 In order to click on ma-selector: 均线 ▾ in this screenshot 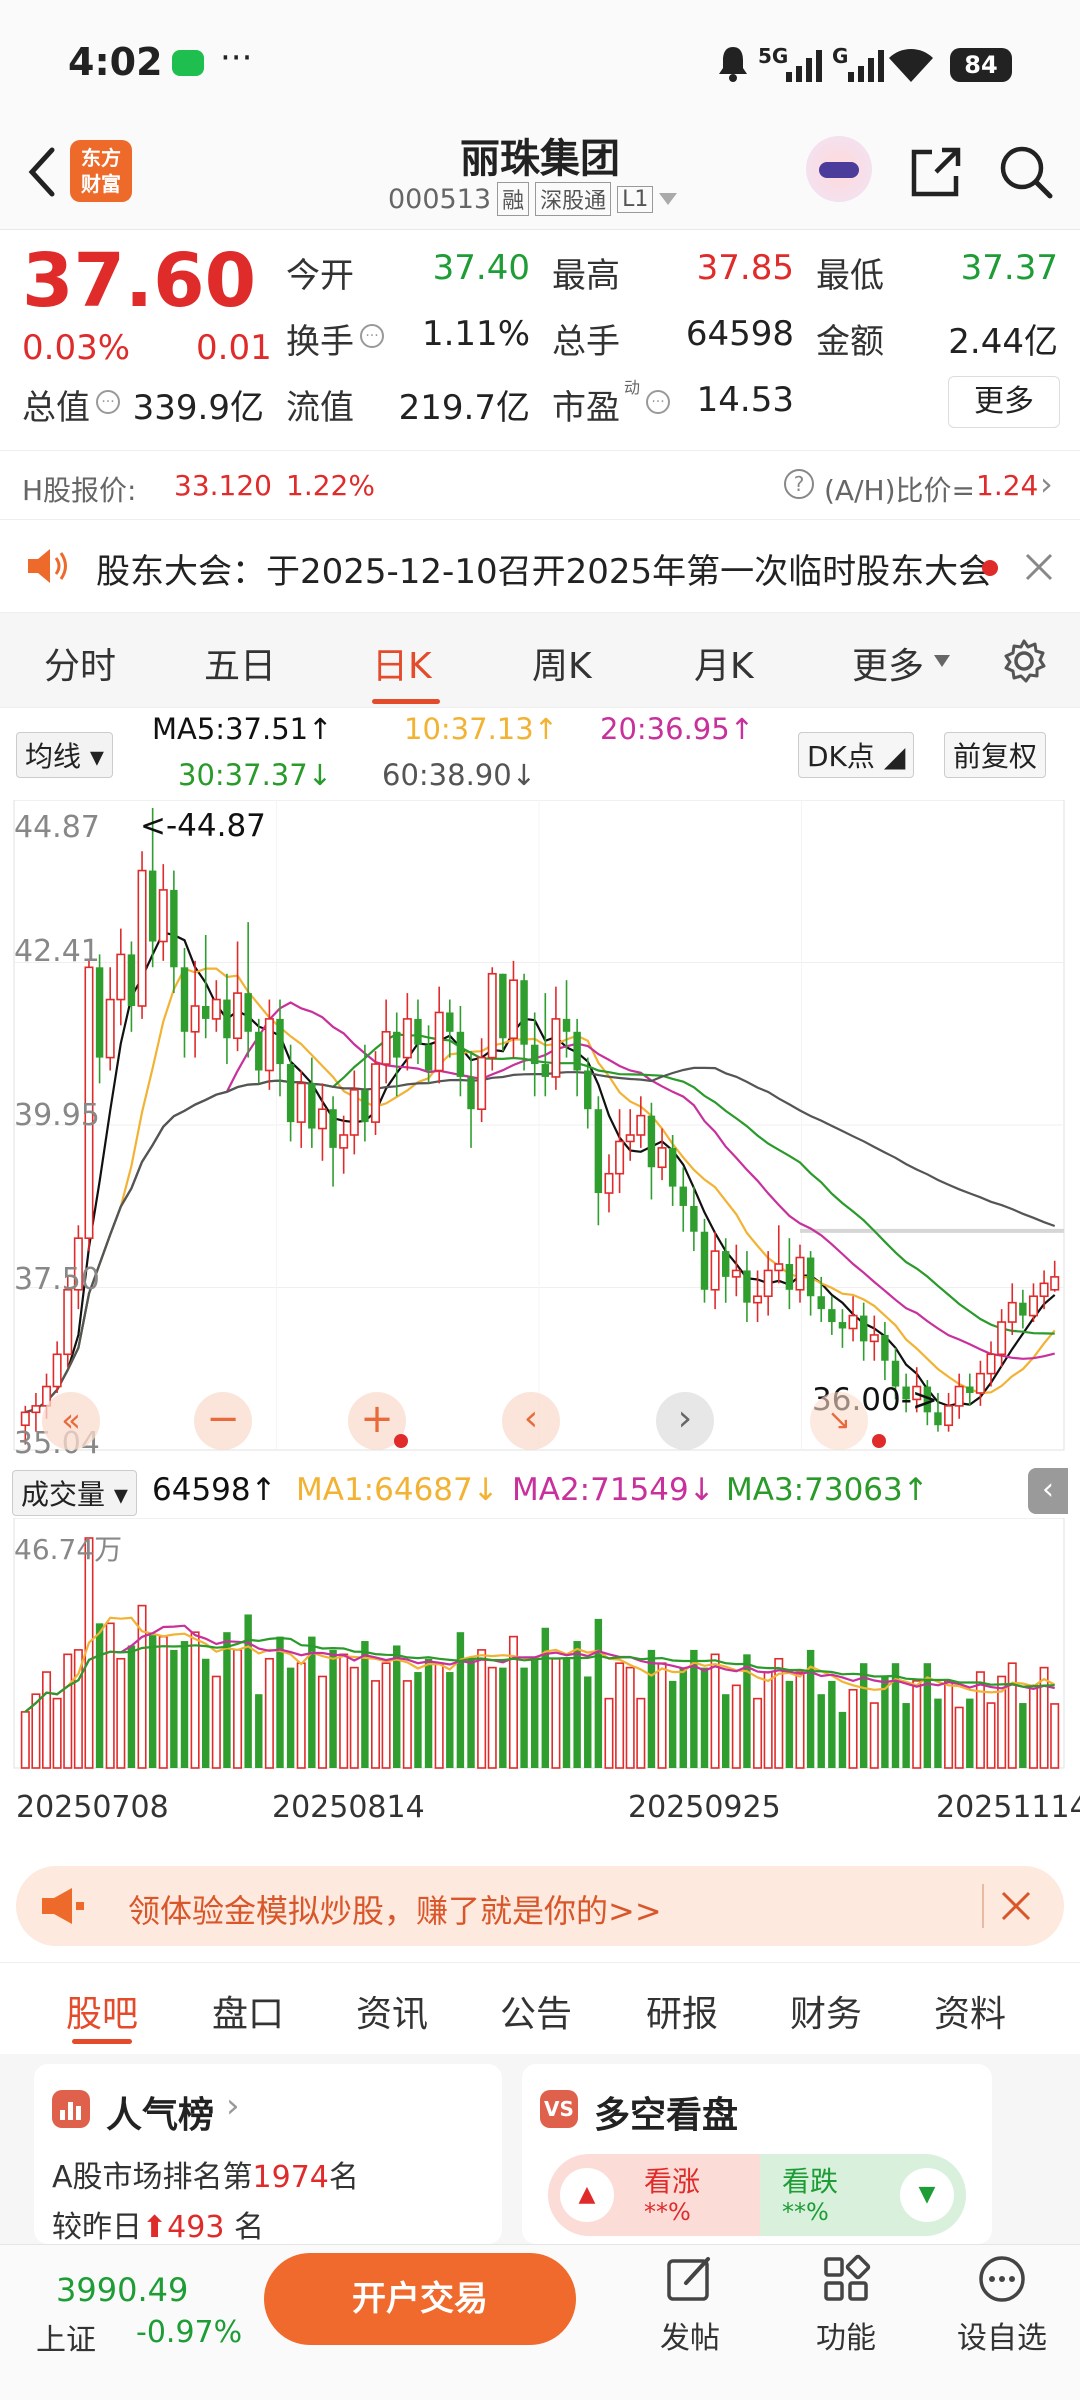, I will do `click(64, 755)`.